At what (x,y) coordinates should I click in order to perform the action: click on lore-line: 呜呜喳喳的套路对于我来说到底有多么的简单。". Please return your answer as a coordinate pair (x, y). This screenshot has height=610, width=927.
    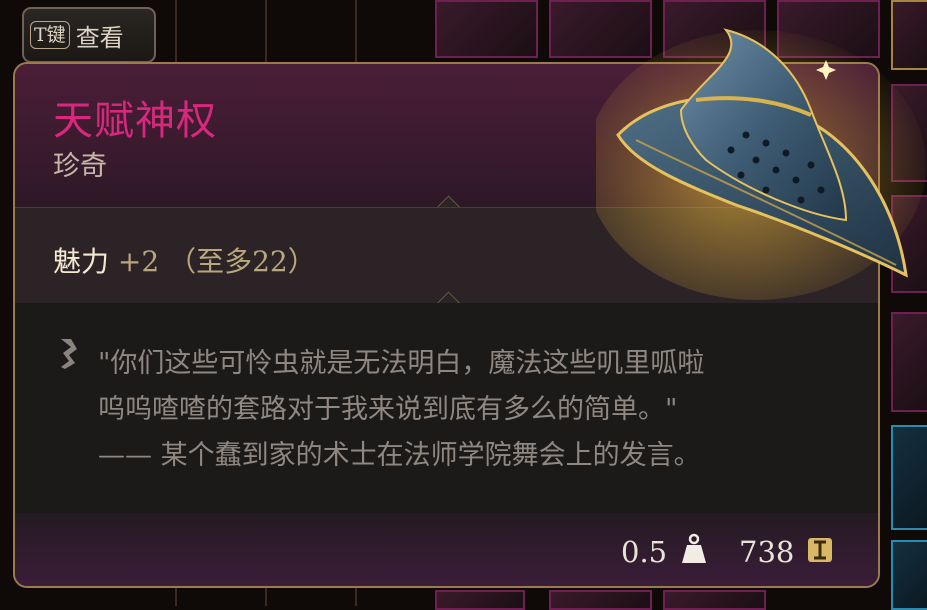
    Looking at the image, I should click on (388, 409).